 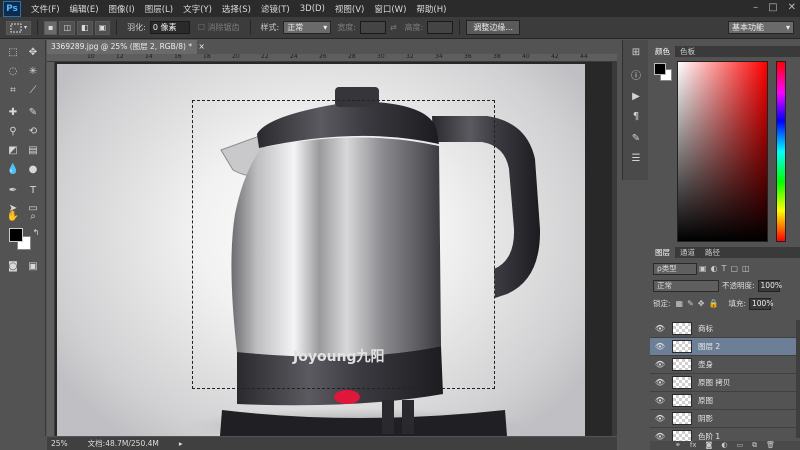 What do you see at coordinates (662, 51) in the screenshot?
I see `tab-color: 颜色` at bounding box center [662, 51].